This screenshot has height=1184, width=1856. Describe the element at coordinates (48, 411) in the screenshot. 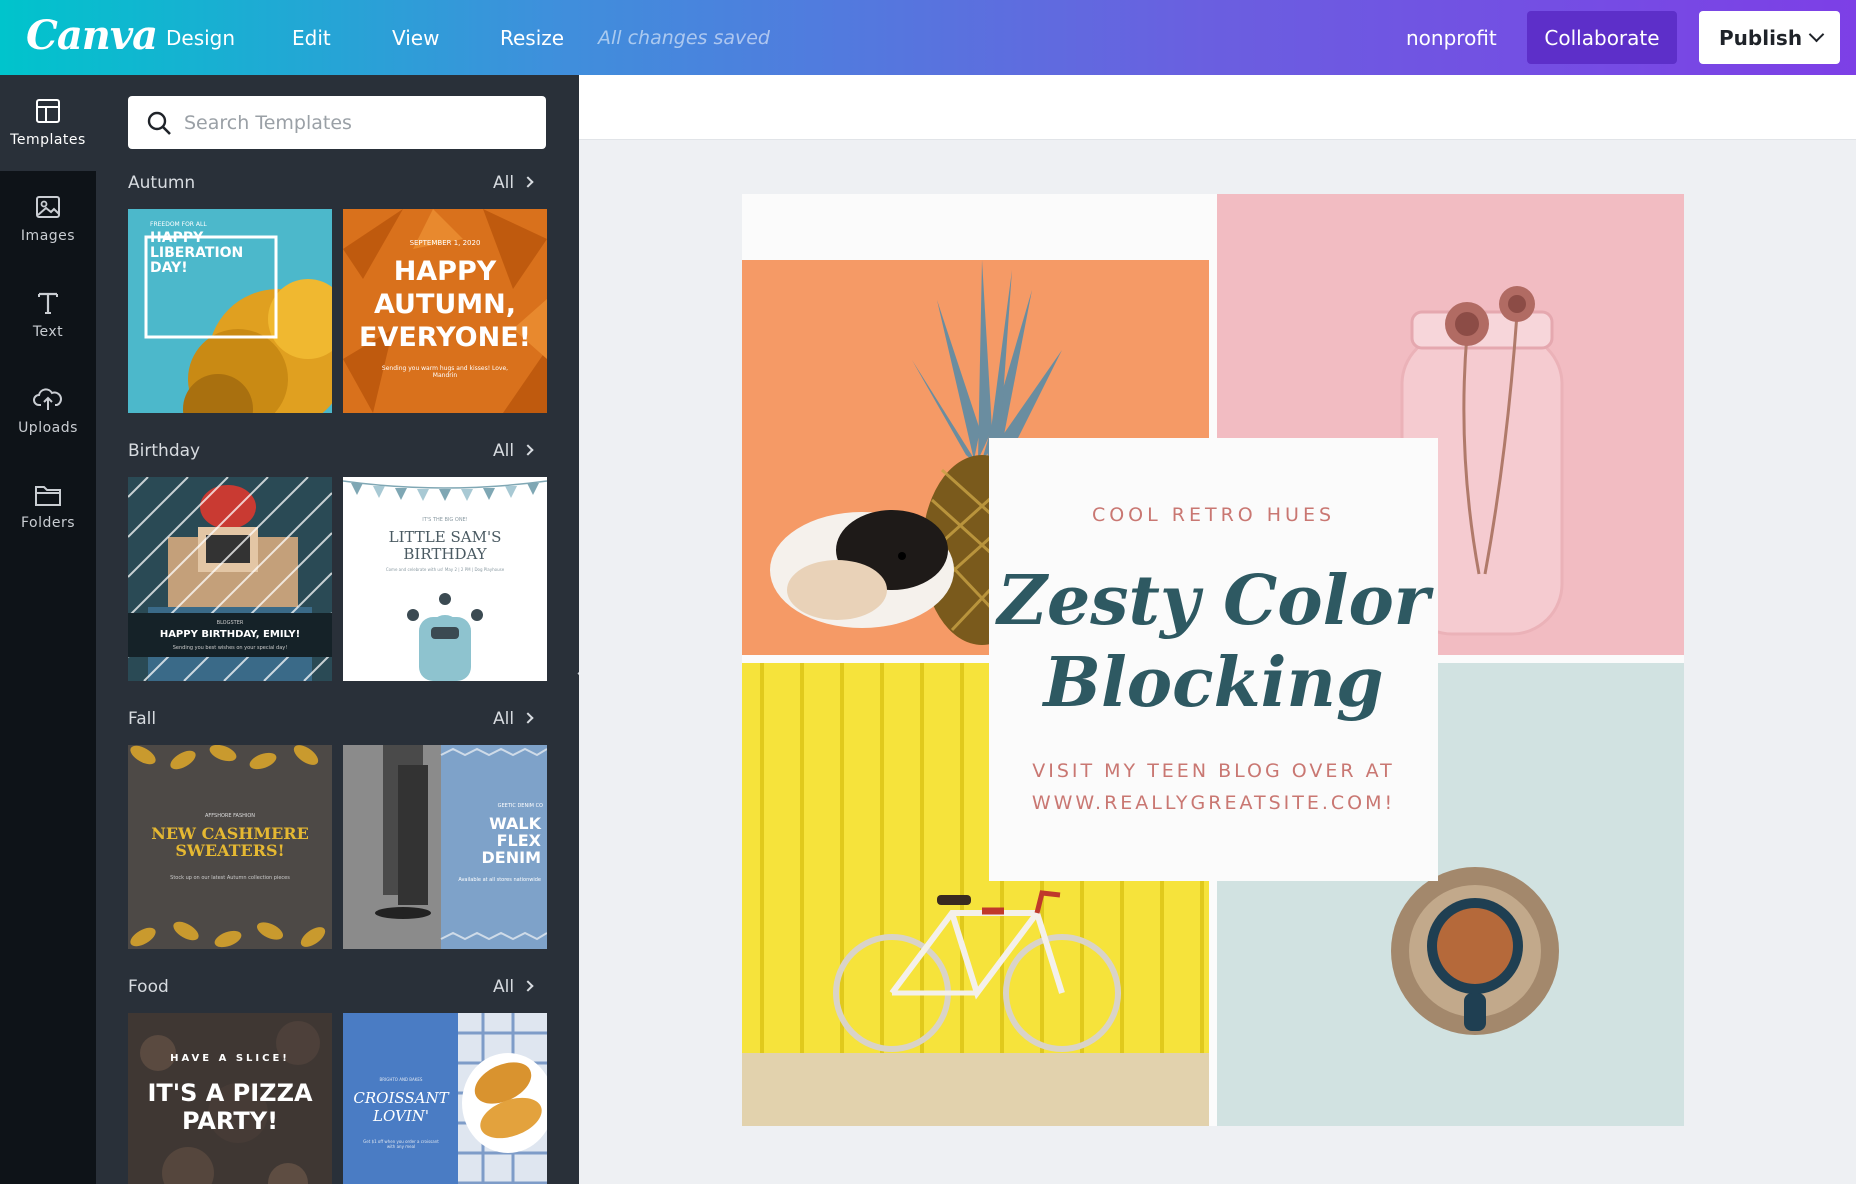

I see `rail-item-uploads: Uploads` at that location.